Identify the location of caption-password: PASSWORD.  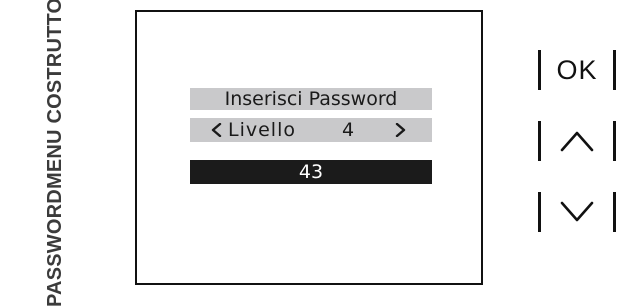
(55, 247).